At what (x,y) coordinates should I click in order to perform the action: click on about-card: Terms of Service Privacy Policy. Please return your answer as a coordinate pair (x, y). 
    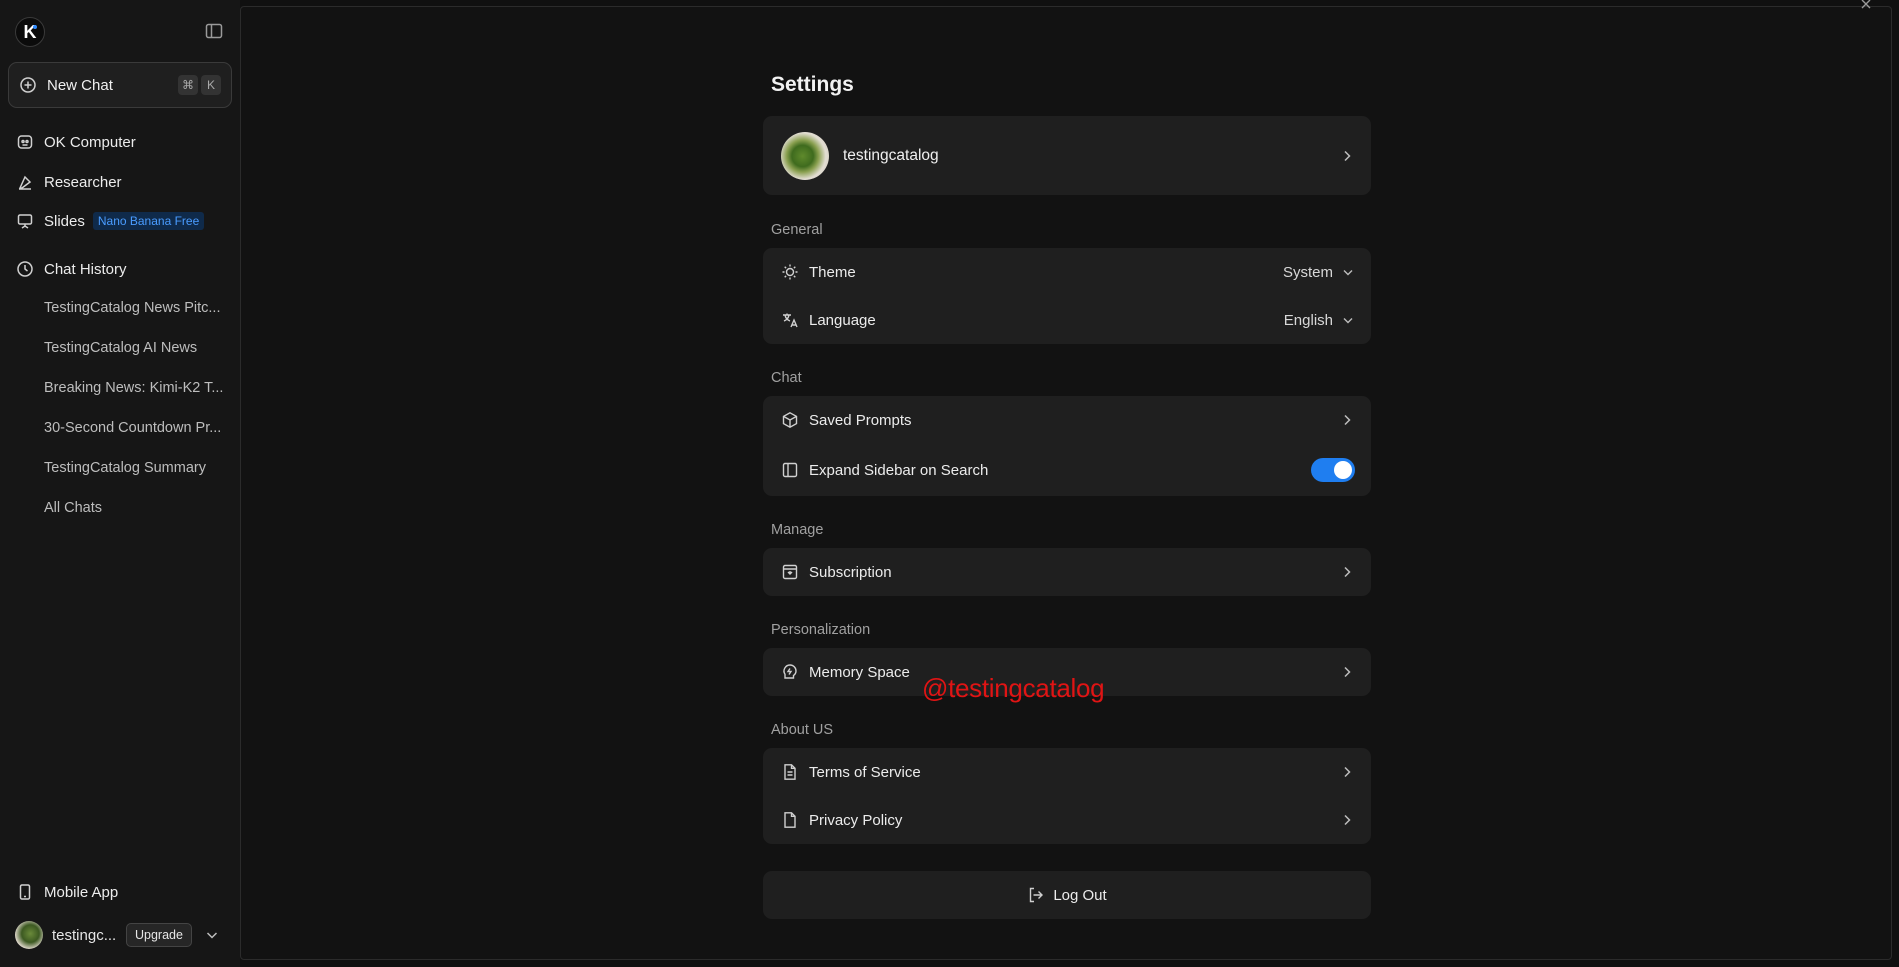
    Looking at the image, I should click on (1067, 796).